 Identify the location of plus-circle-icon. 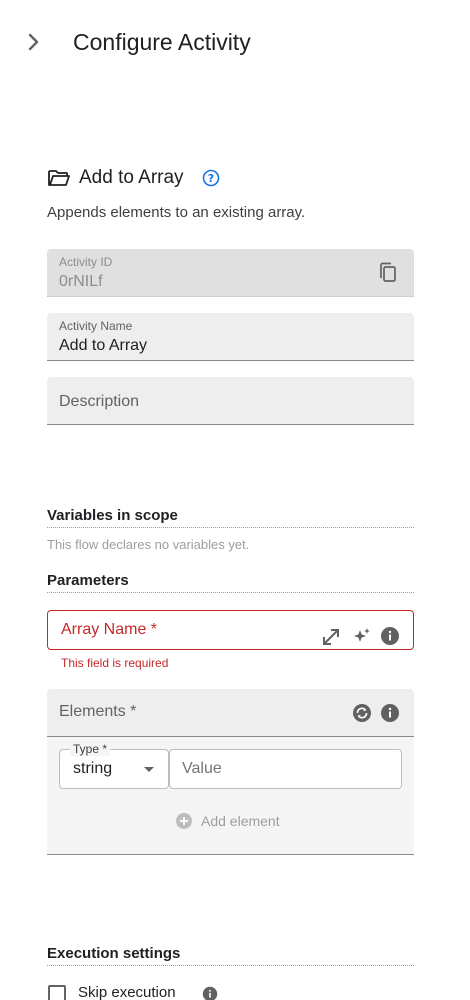
(184, 821).